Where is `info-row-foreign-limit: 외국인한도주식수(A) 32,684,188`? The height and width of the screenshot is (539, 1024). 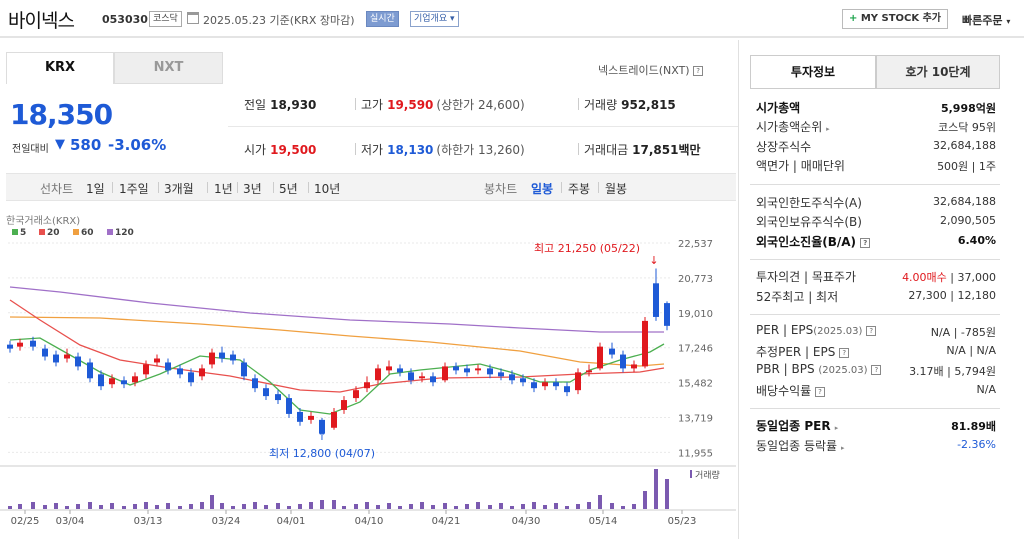 info-row-foreign-limit: 외국인한도주식수(A) 32,684,188 is located at coordinates (876, 203).